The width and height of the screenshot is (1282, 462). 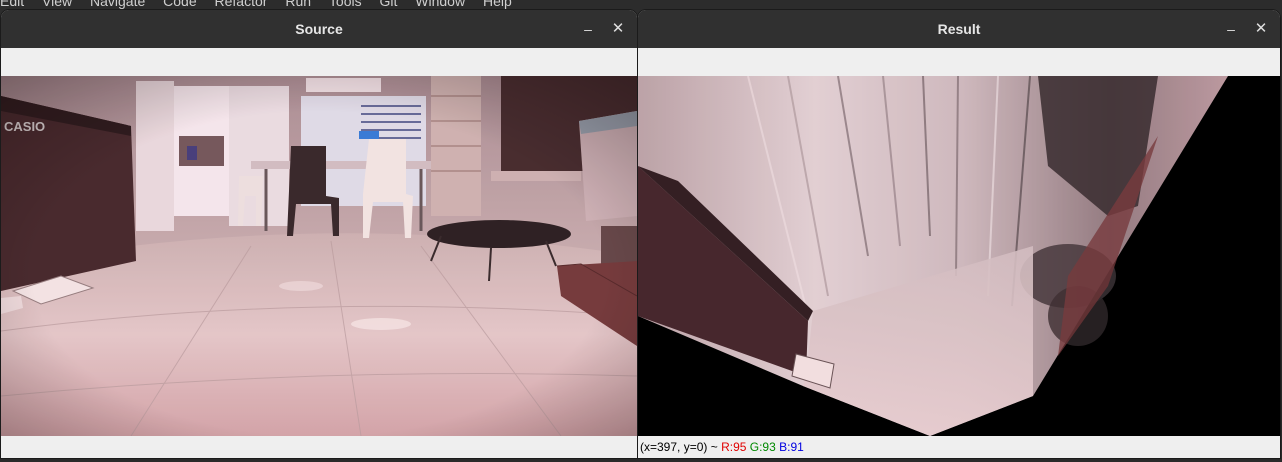 I want to click on menu-navigate: Navigate, so click(x=117, y=4).